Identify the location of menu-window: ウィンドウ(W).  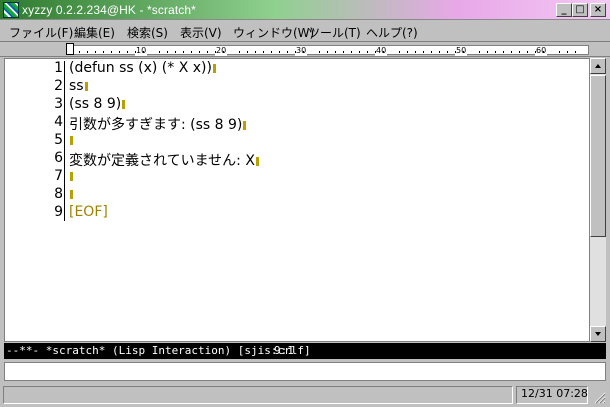
(273, 32).